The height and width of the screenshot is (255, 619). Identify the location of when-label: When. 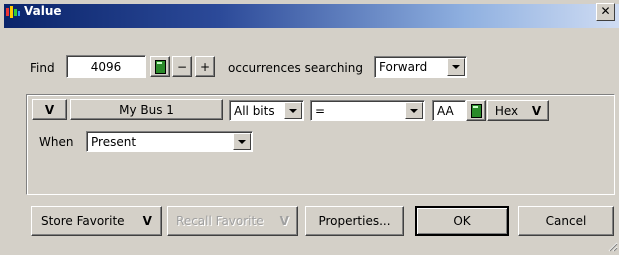
(56, 142).